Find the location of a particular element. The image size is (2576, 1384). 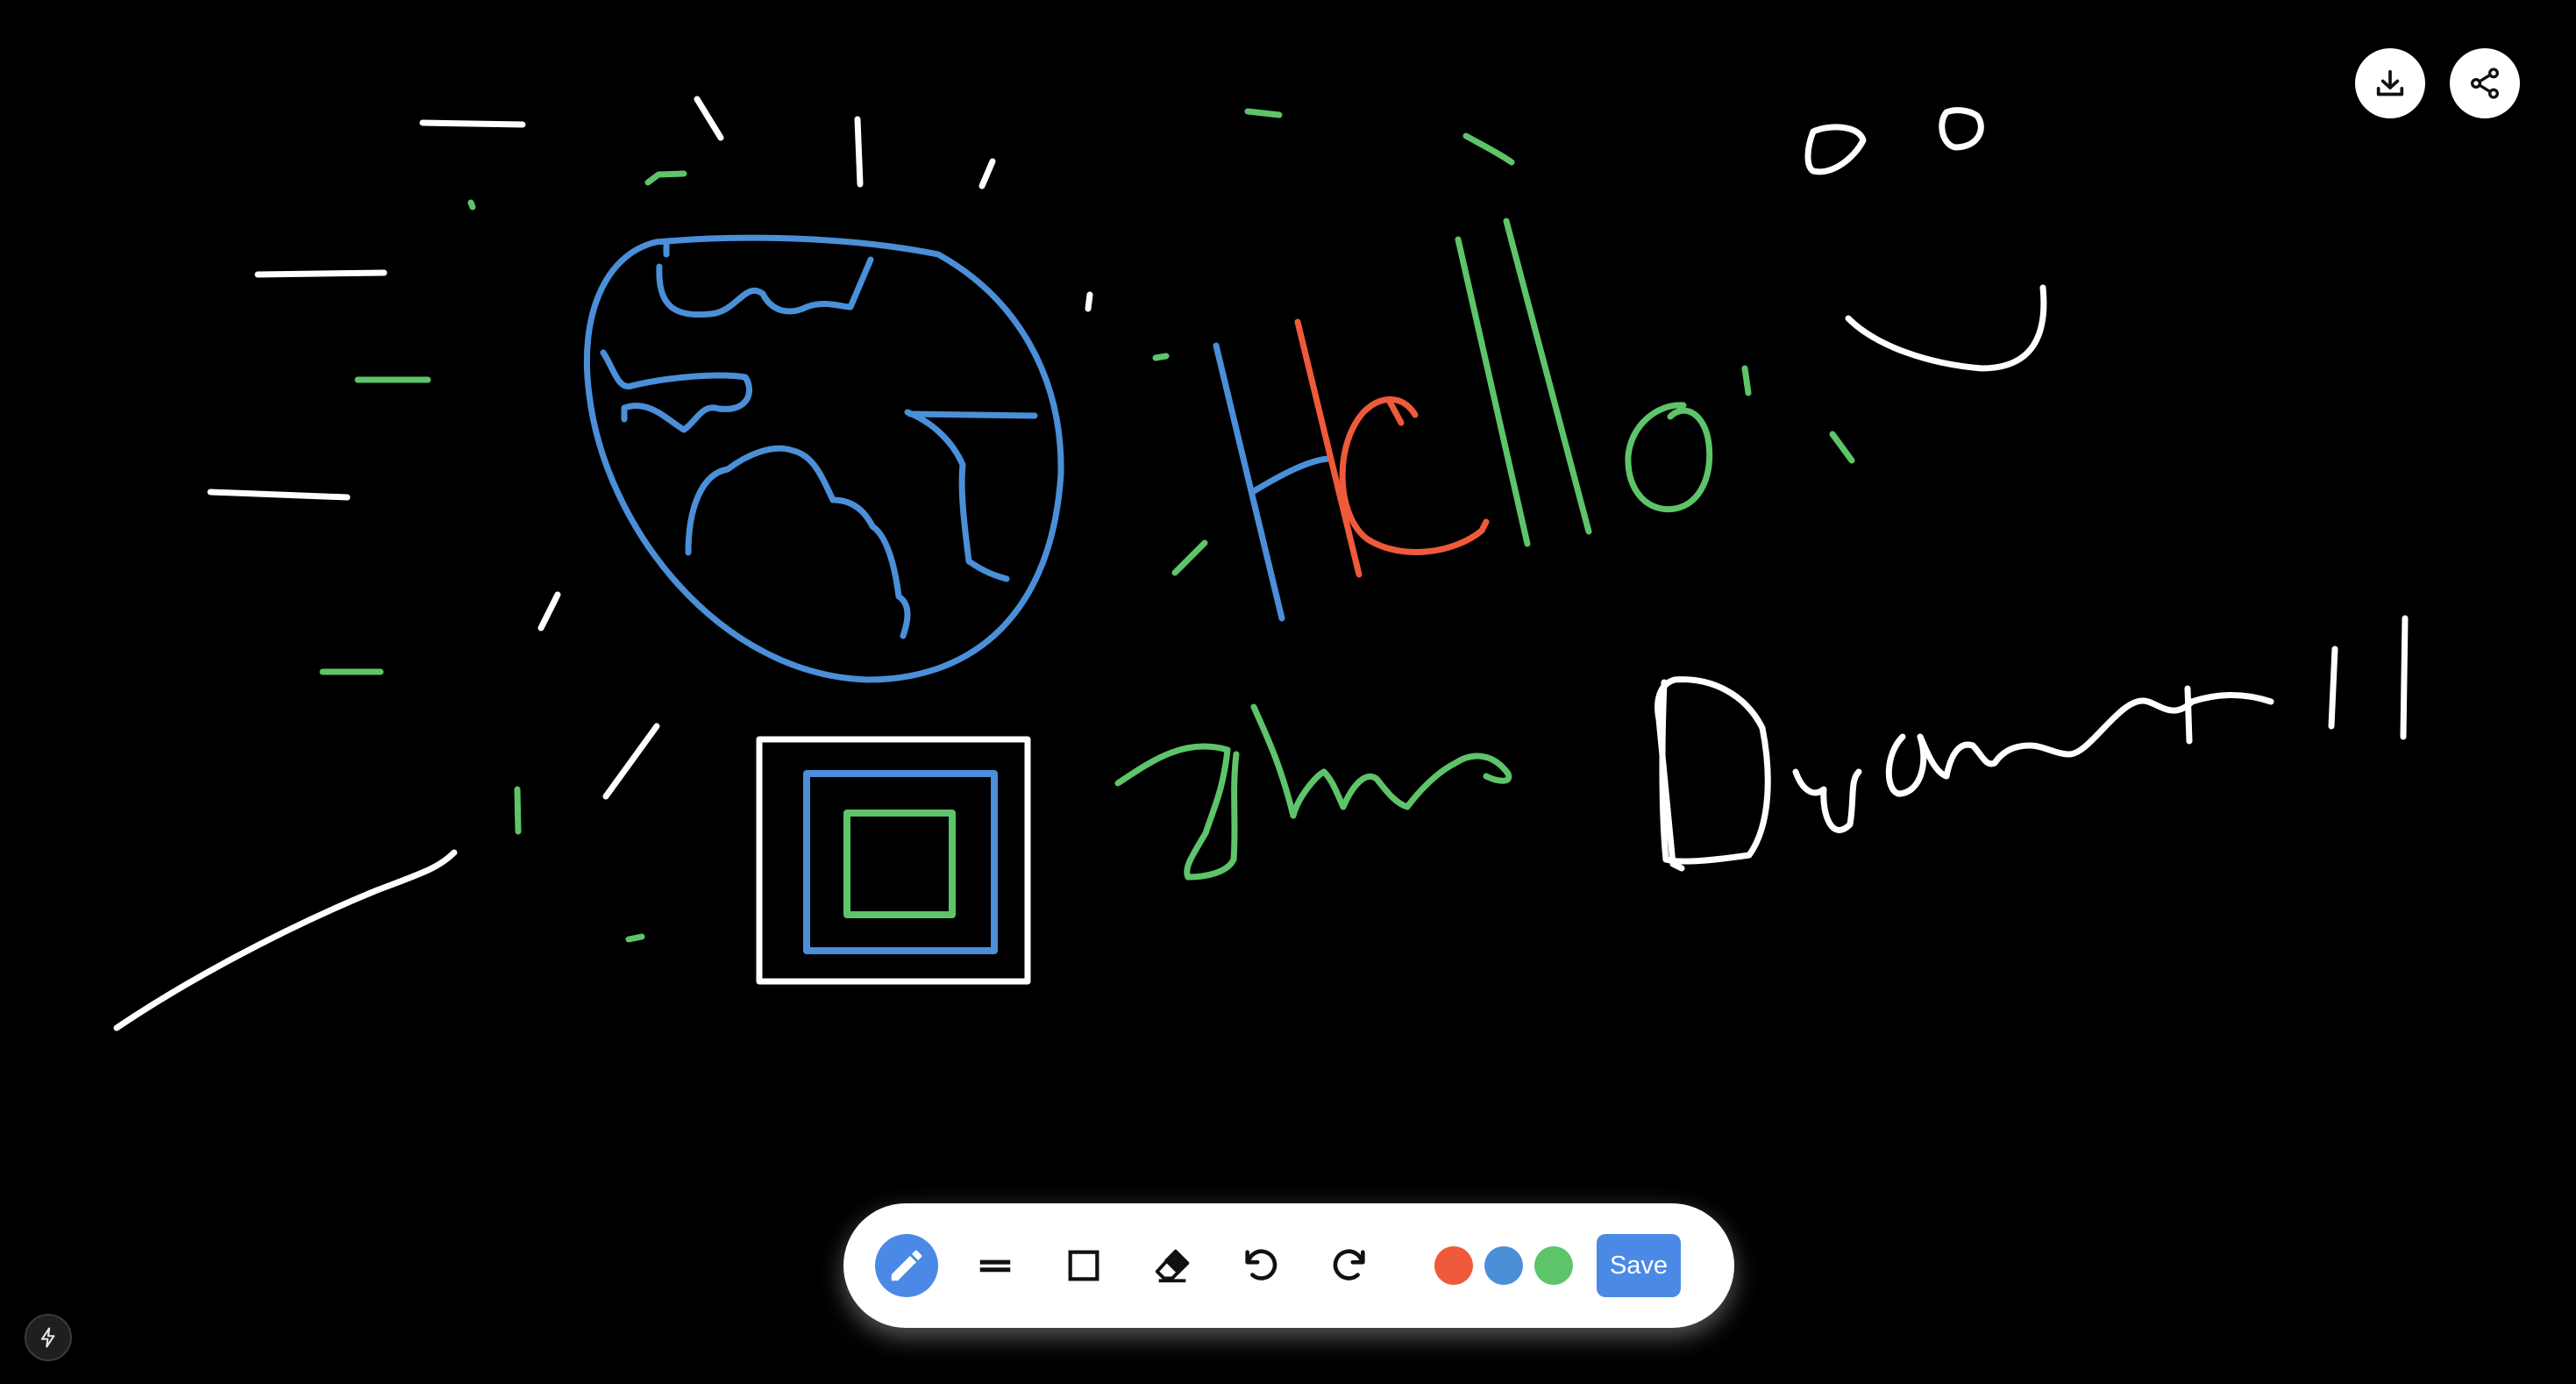

redo-icon is located at coordinates (1349, 1265).